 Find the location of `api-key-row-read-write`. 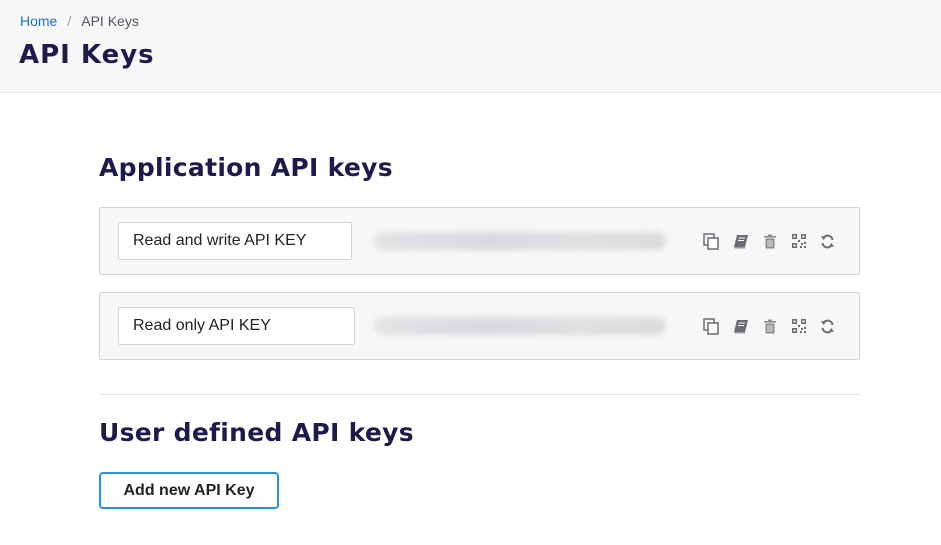

api-key-row-read-write is located at coordinates (479, 241).